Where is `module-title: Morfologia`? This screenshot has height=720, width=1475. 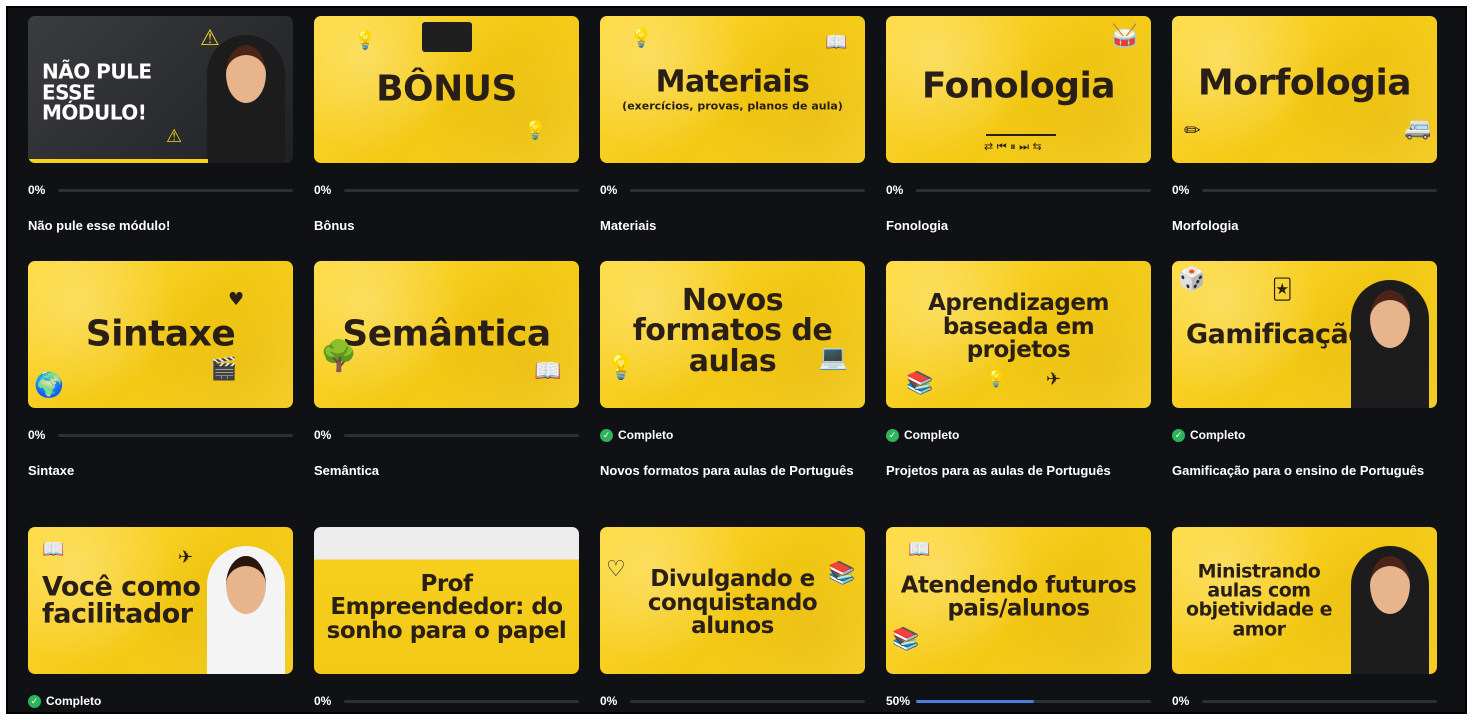
module-title: Morfologia is located at coordinates (1304, 225).